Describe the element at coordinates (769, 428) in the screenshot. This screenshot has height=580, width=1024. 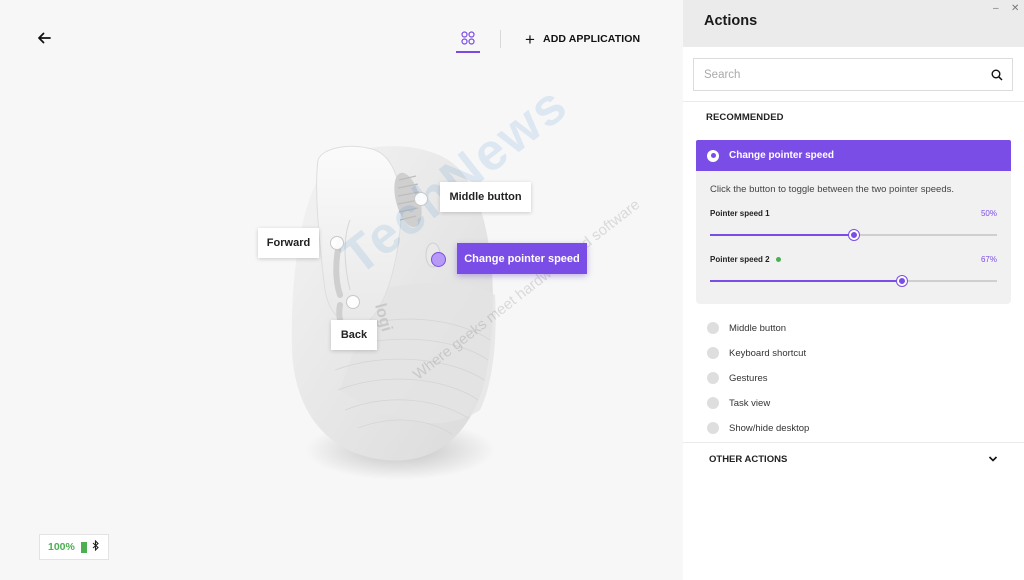
I see `action-label: Show/hide desktop` at that location.